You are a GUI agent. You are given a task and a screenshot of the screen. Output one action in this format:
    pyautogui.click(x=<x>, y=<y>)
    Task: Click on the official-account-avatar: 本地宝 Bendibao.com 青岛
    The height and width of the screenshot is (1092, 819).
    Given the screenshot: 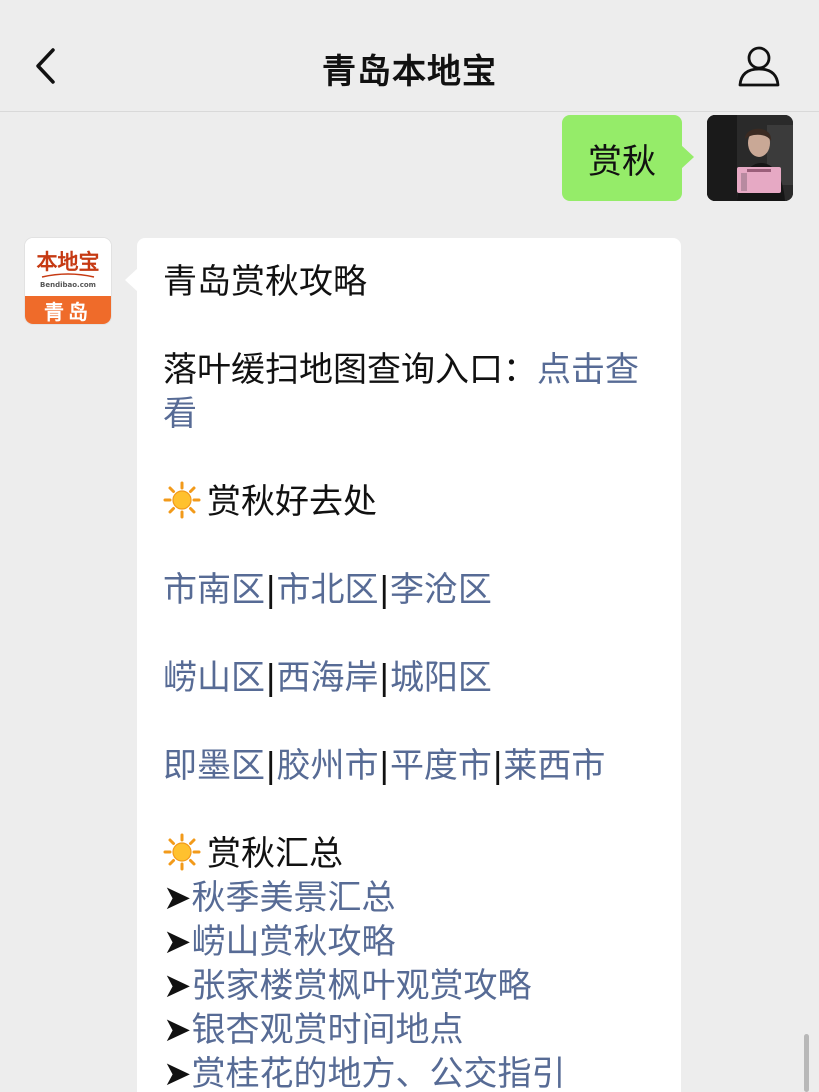 What is the action you would take?
    pyautogui.click(x=68, y=281)
    